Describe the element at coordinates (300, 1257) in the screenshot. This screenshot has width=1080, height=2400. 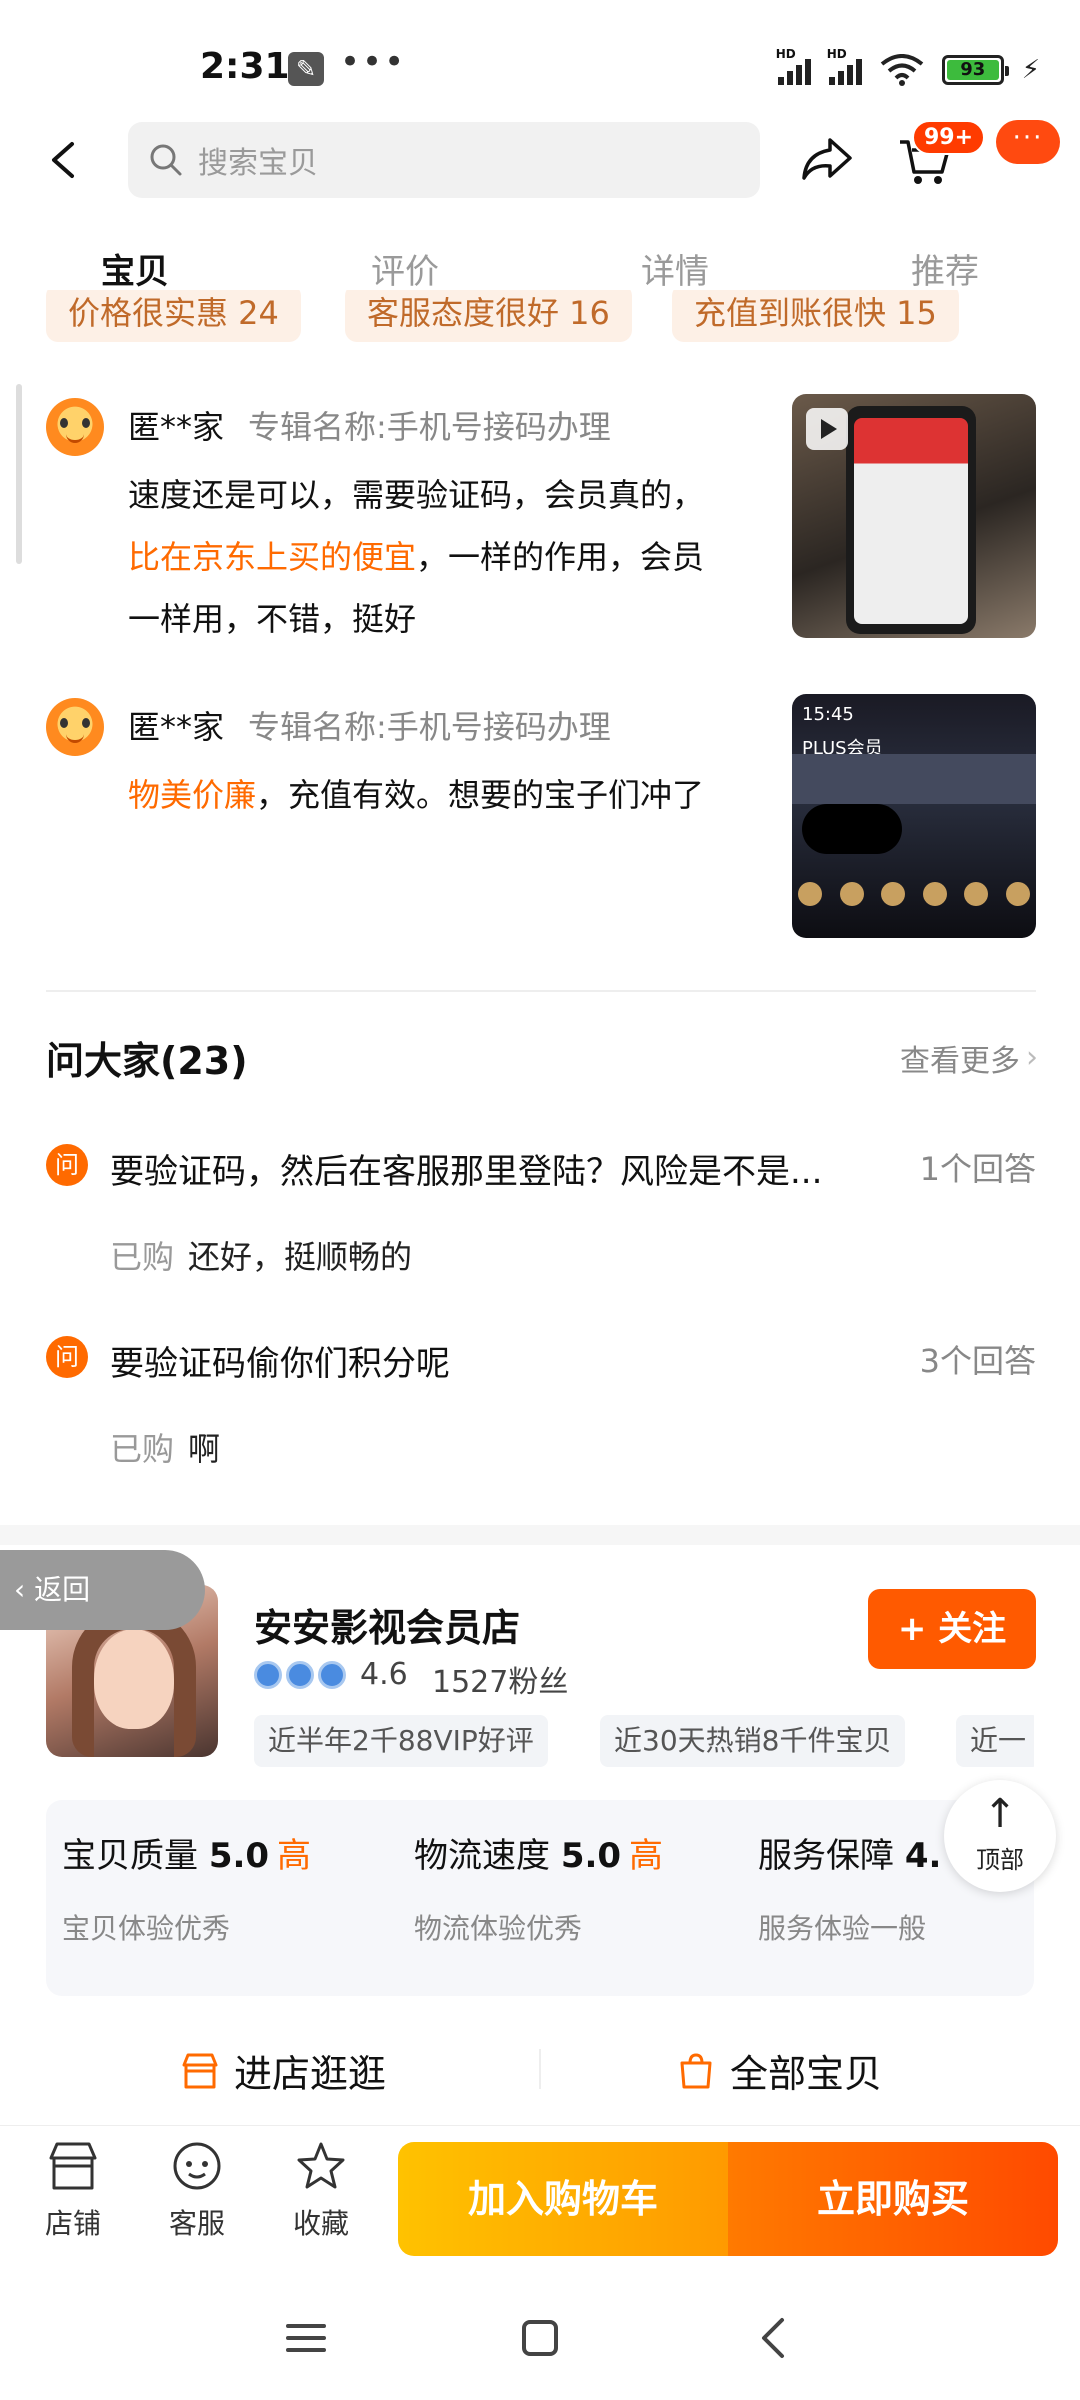
I see `answer-text: 还好，挺顺畅的` at that location.